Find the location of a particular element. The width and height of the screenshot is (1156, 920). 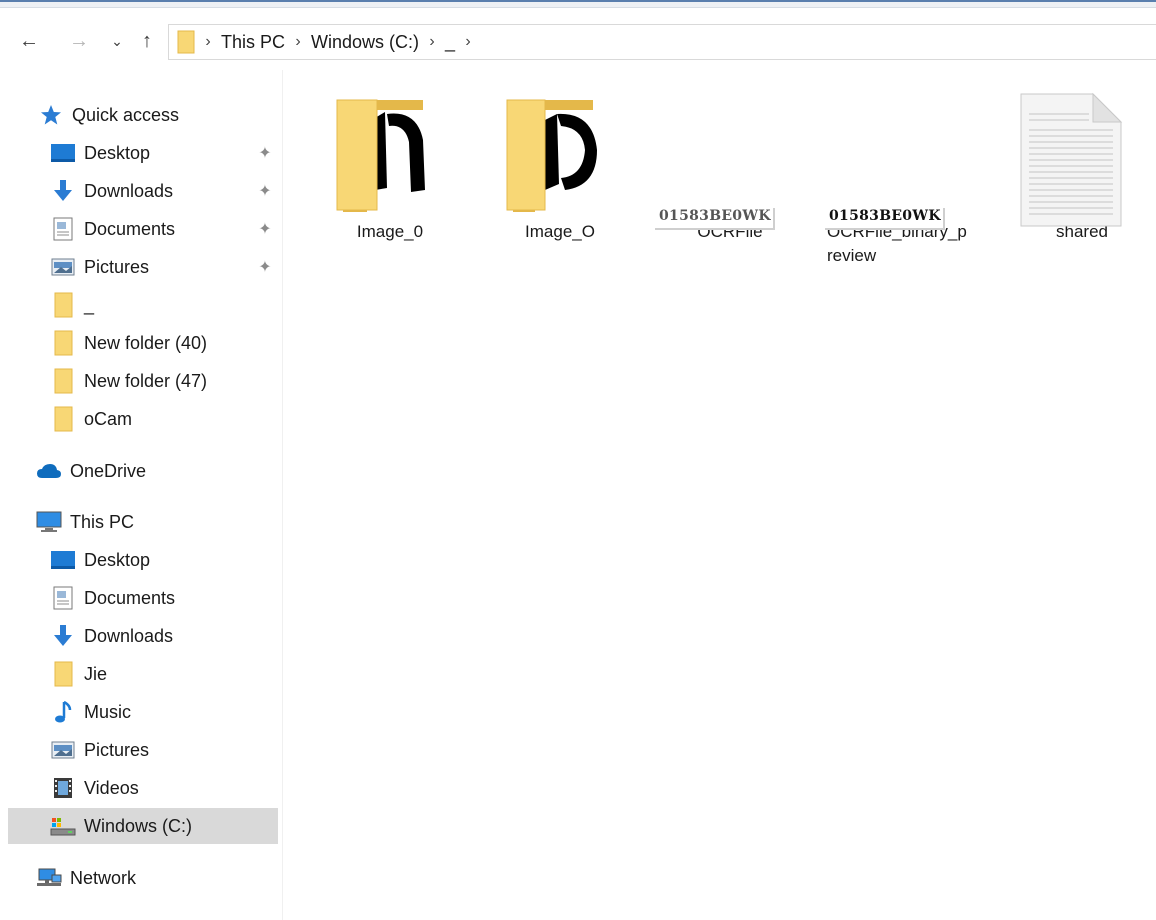

up-button: ↑ is located at coordinates (147, 41).